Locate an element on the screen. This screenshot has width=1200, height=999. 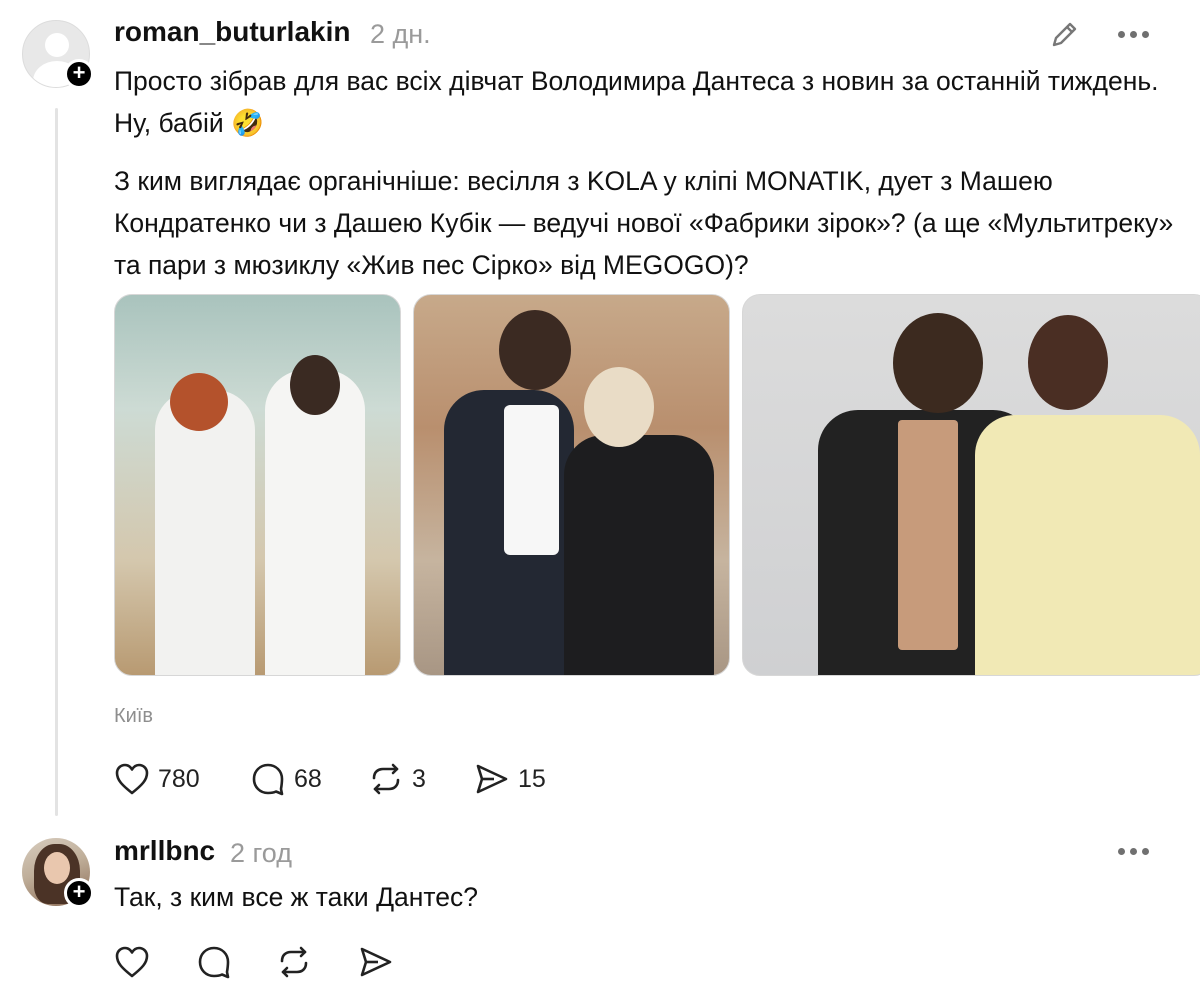
like-count: 780 is located at coordinates (179, 778).